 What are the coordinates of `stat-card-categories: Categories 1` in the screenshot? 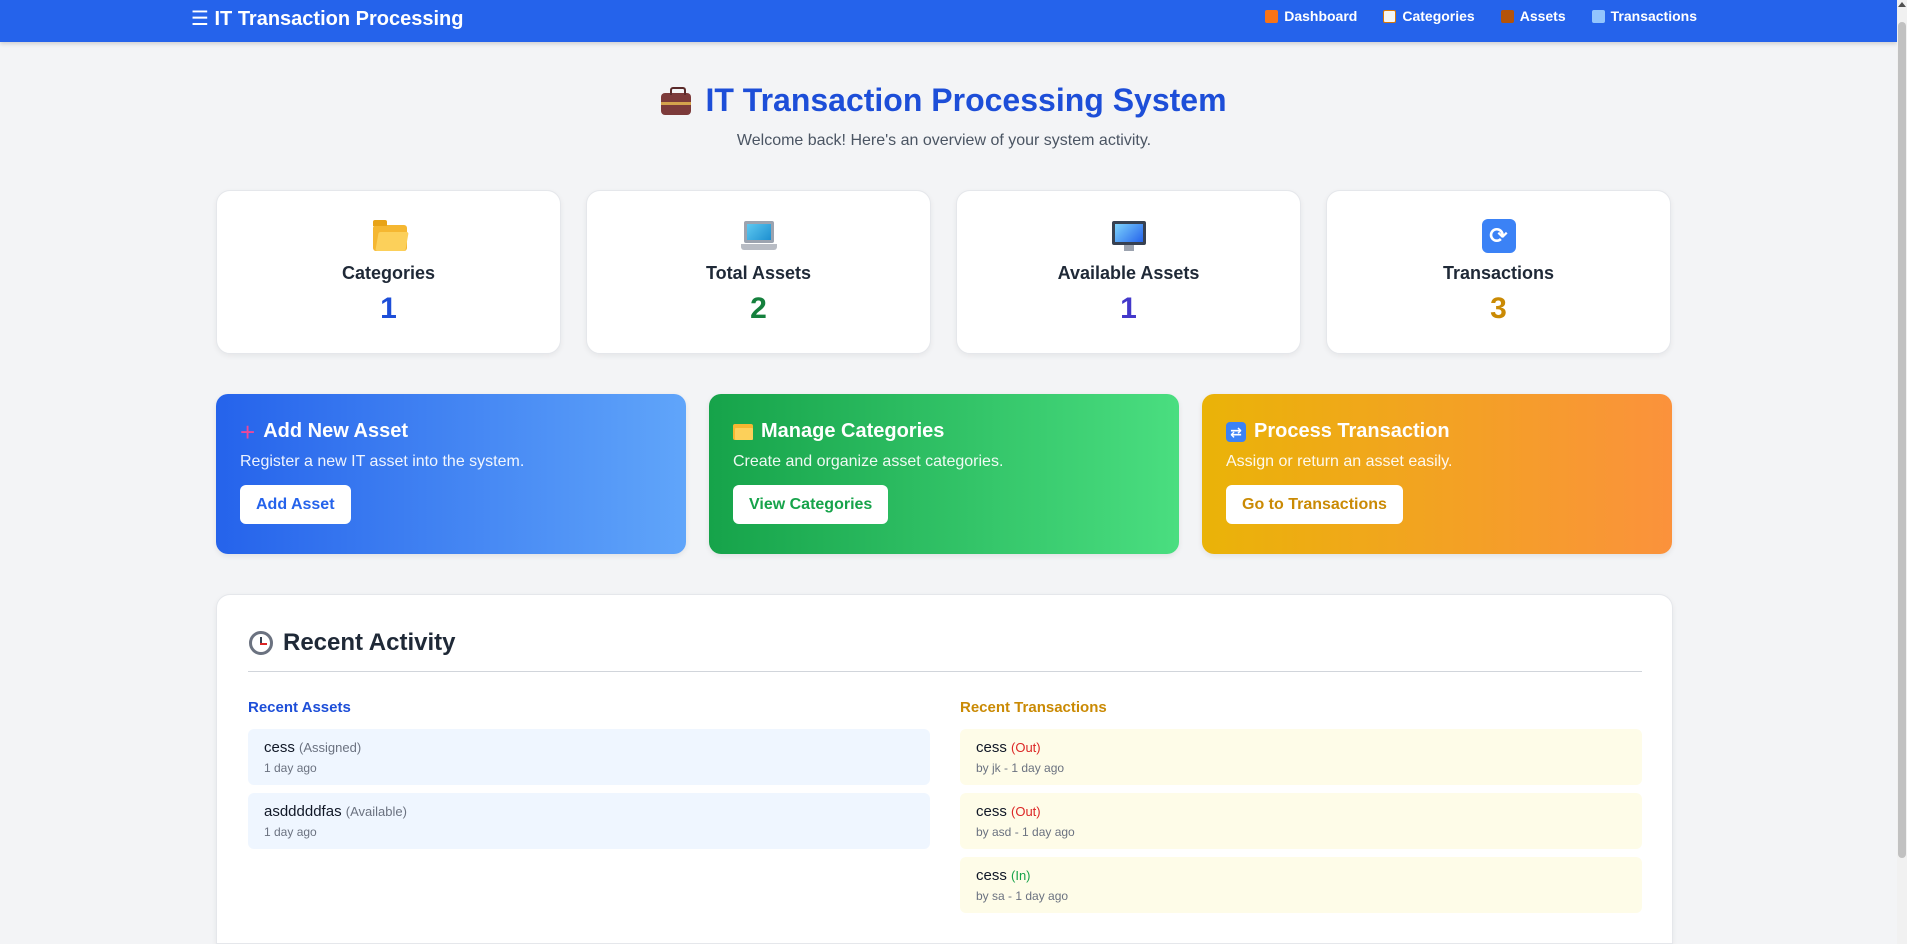 It's located at (388, 272).